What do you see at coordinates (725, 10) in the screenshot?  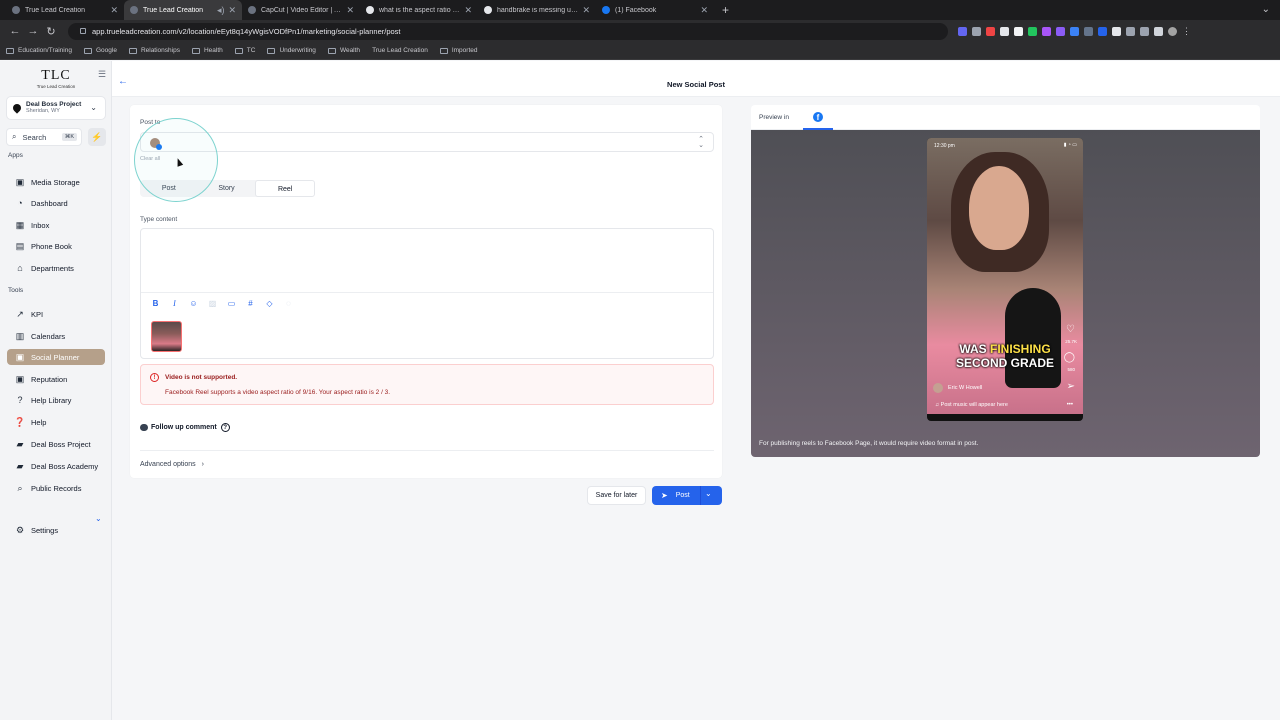 I see `new-tab-icon: +` at bounding box center [725, 10].